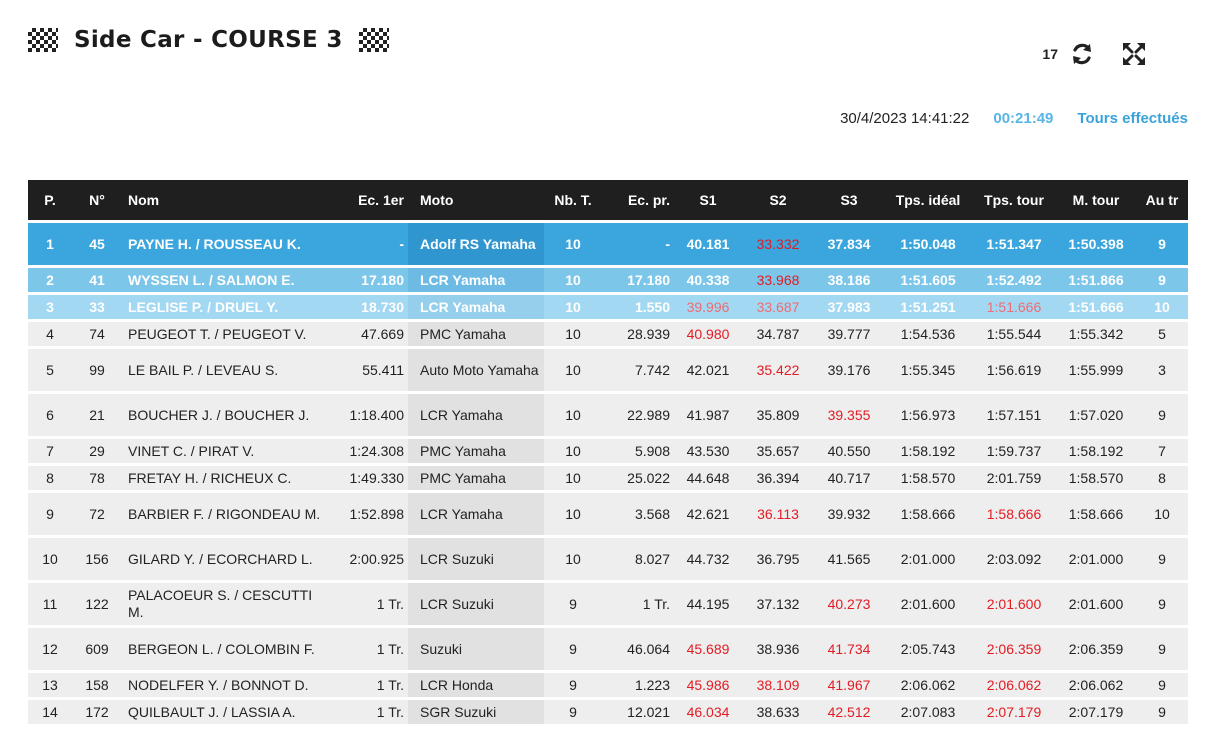  Describe the element at coordinates (778, 559) in the screenshot. I see `cell-s2: 36.795` at that location.